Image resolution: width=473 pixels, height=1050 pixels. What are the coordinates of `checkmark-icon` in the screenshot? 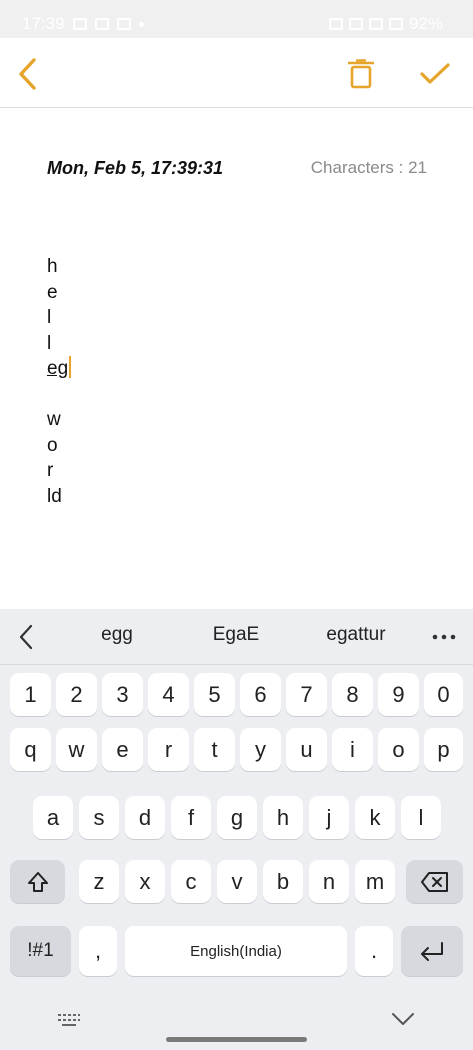 It's located at (435, 73).